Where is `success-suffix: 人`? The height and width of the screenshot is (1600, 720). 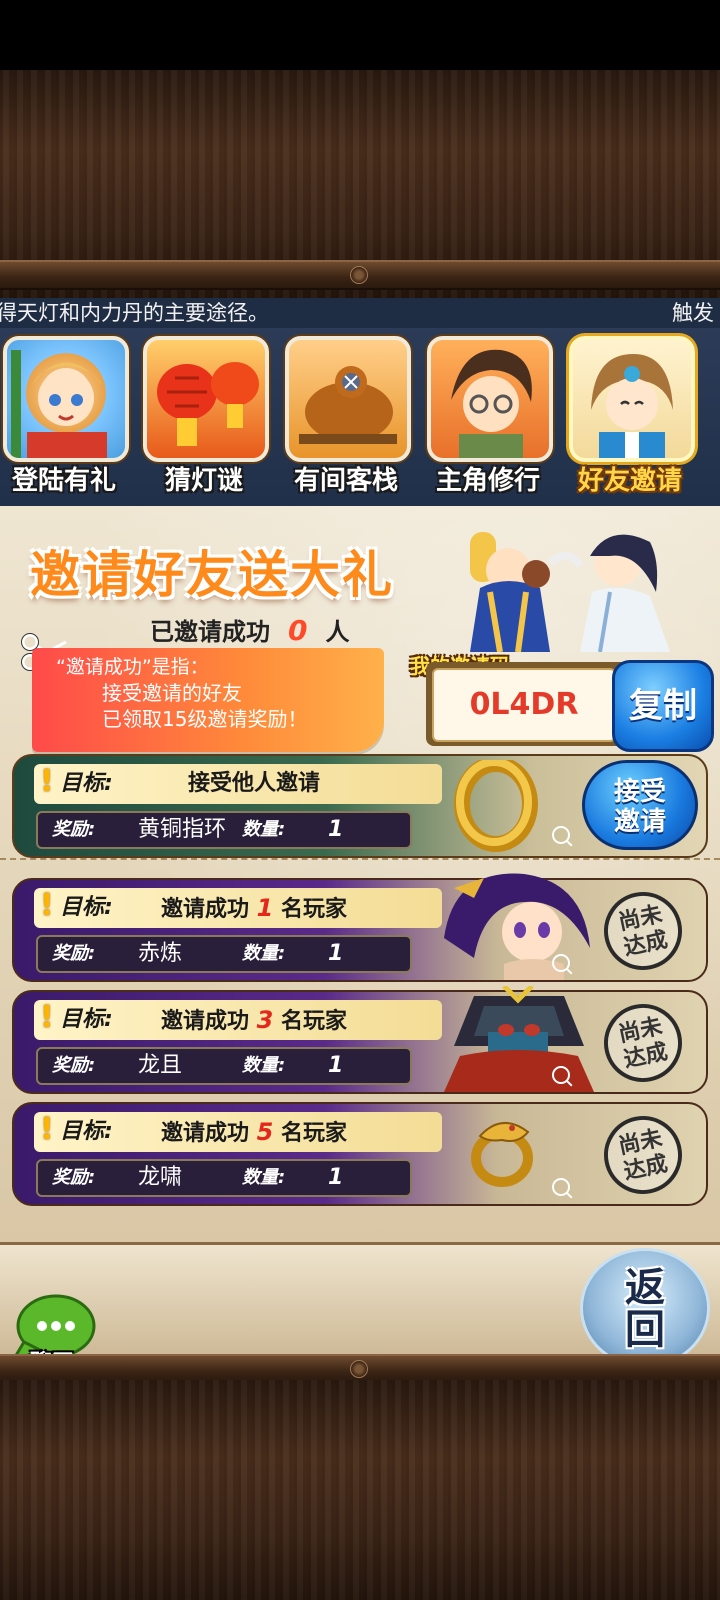
success-suffix: 人 is located at coordinates (337, 632).